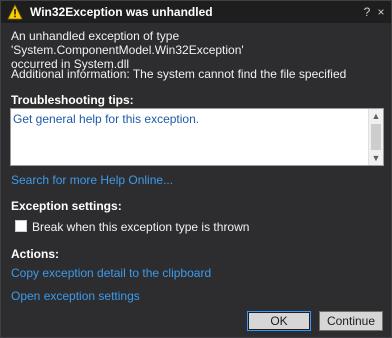 This screenshot has width=392, height=338. What do you see at coordinates (111, 273) in the screenshot?
I see `copy-exception-detail-link: Copy exception detail to the clipboard` at bounding box center [111, 273].